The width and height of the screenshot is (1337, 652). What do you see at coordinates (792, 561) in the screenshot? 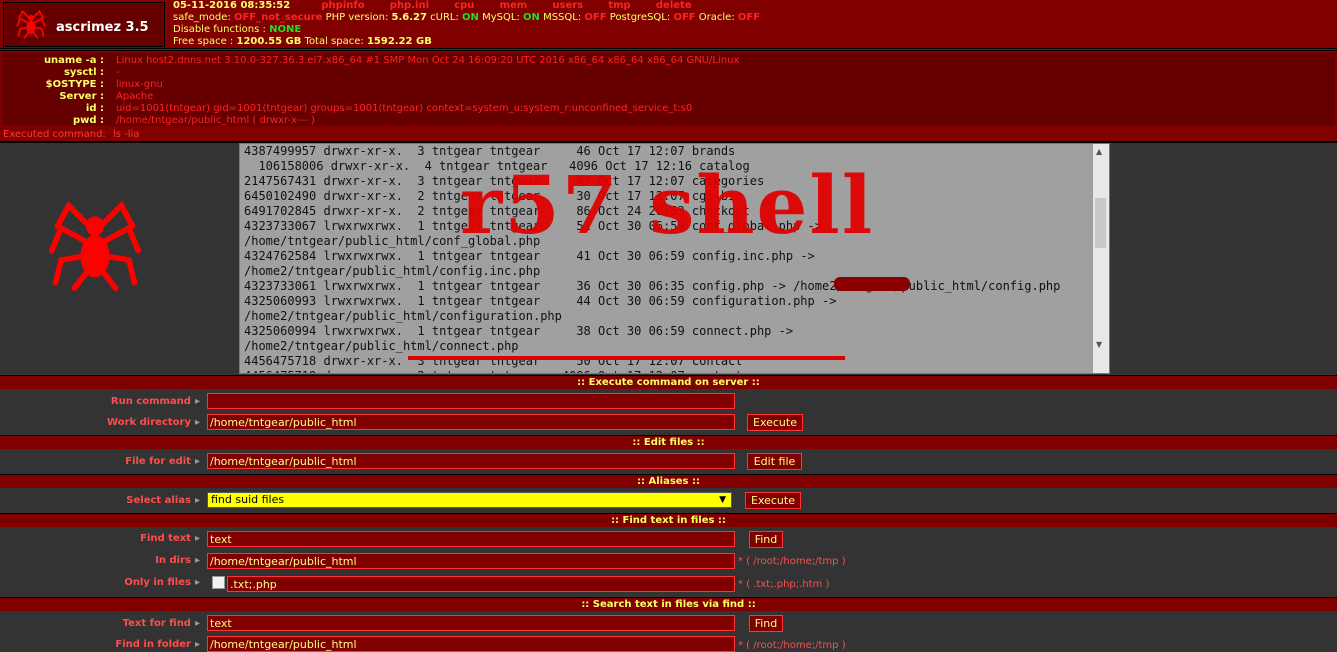
I see `in-dirs-hint: * ( /root;/home;/tmp )` at bounding box center [792, 561].